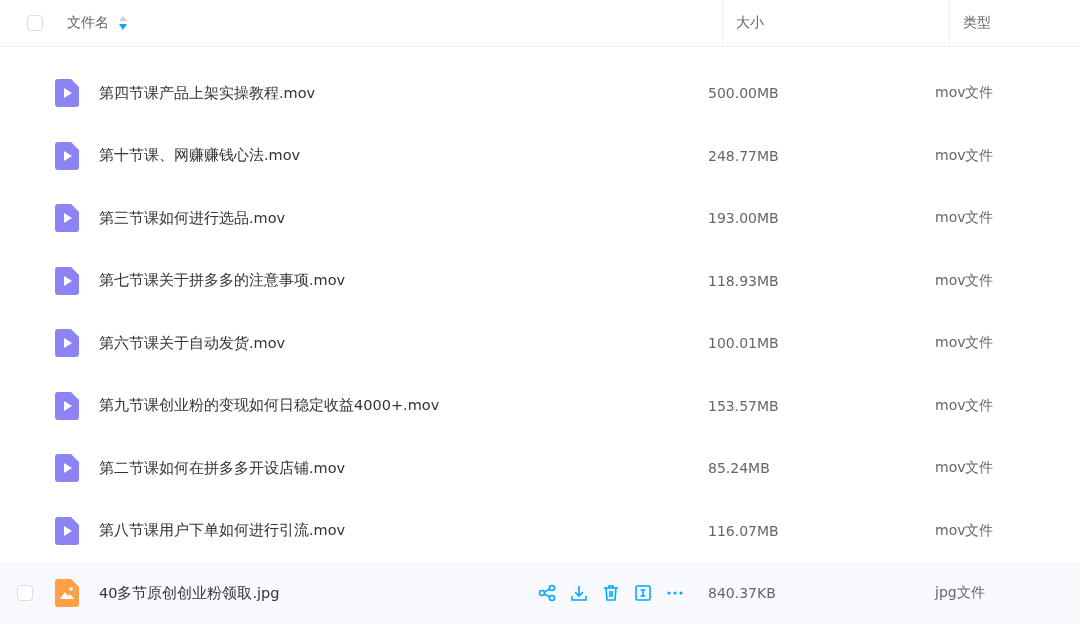  Describe the element at coordinates (611, 593) in the screenshot. I see `trash-icon` at that location.